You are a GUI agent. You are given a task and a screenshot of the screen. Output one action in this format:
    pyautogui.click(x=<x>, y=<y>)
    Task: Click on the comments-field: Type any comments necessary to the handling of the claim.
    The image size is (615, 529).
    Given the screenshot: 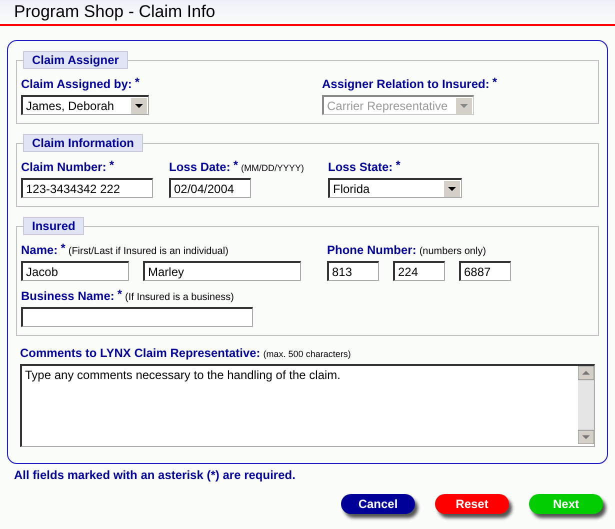 What is the action you would take?
    pyautogui.click(x=307, y=405)
    